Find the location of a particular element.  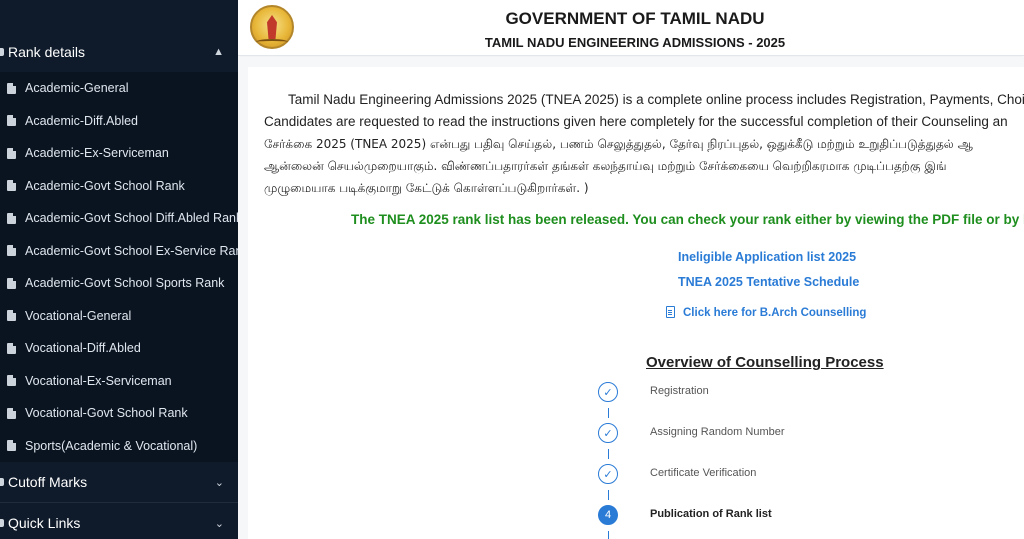

step-rank-list: 4 Publication of Rank list is located at coordinates (748, 516).